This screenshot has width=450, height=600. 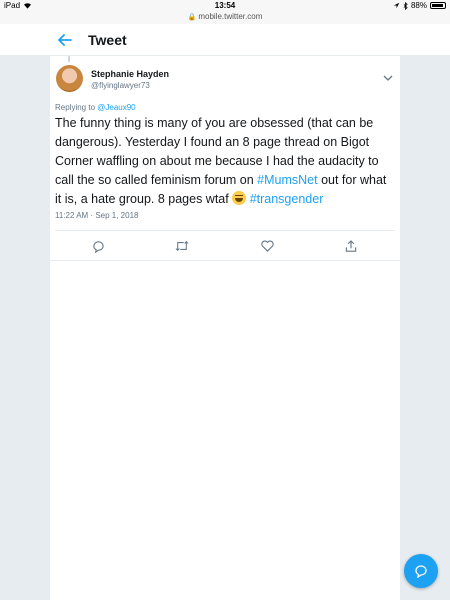 What do you see at coordinates (107, 40) in the screenshot?
I see `page-title: Tweet` at bounding box center [107, 40].